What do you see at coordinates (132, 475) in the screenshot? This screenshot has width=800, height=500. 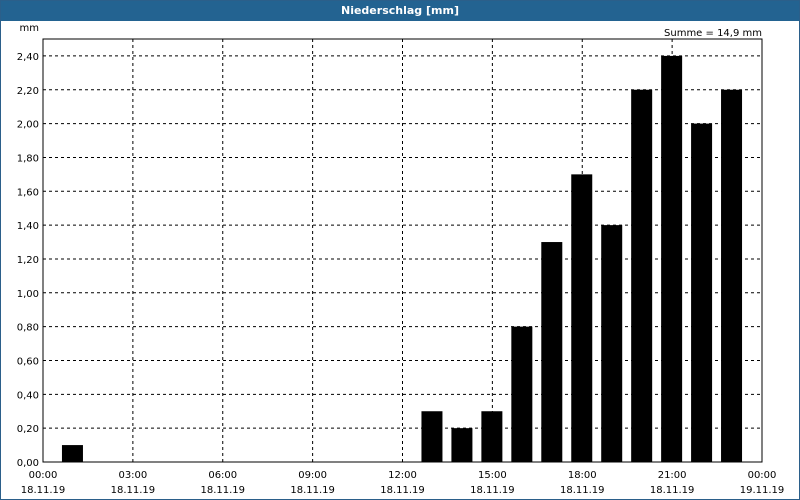 I see `x-tick-time-label: 03:00` at bounding box center [132, 475].